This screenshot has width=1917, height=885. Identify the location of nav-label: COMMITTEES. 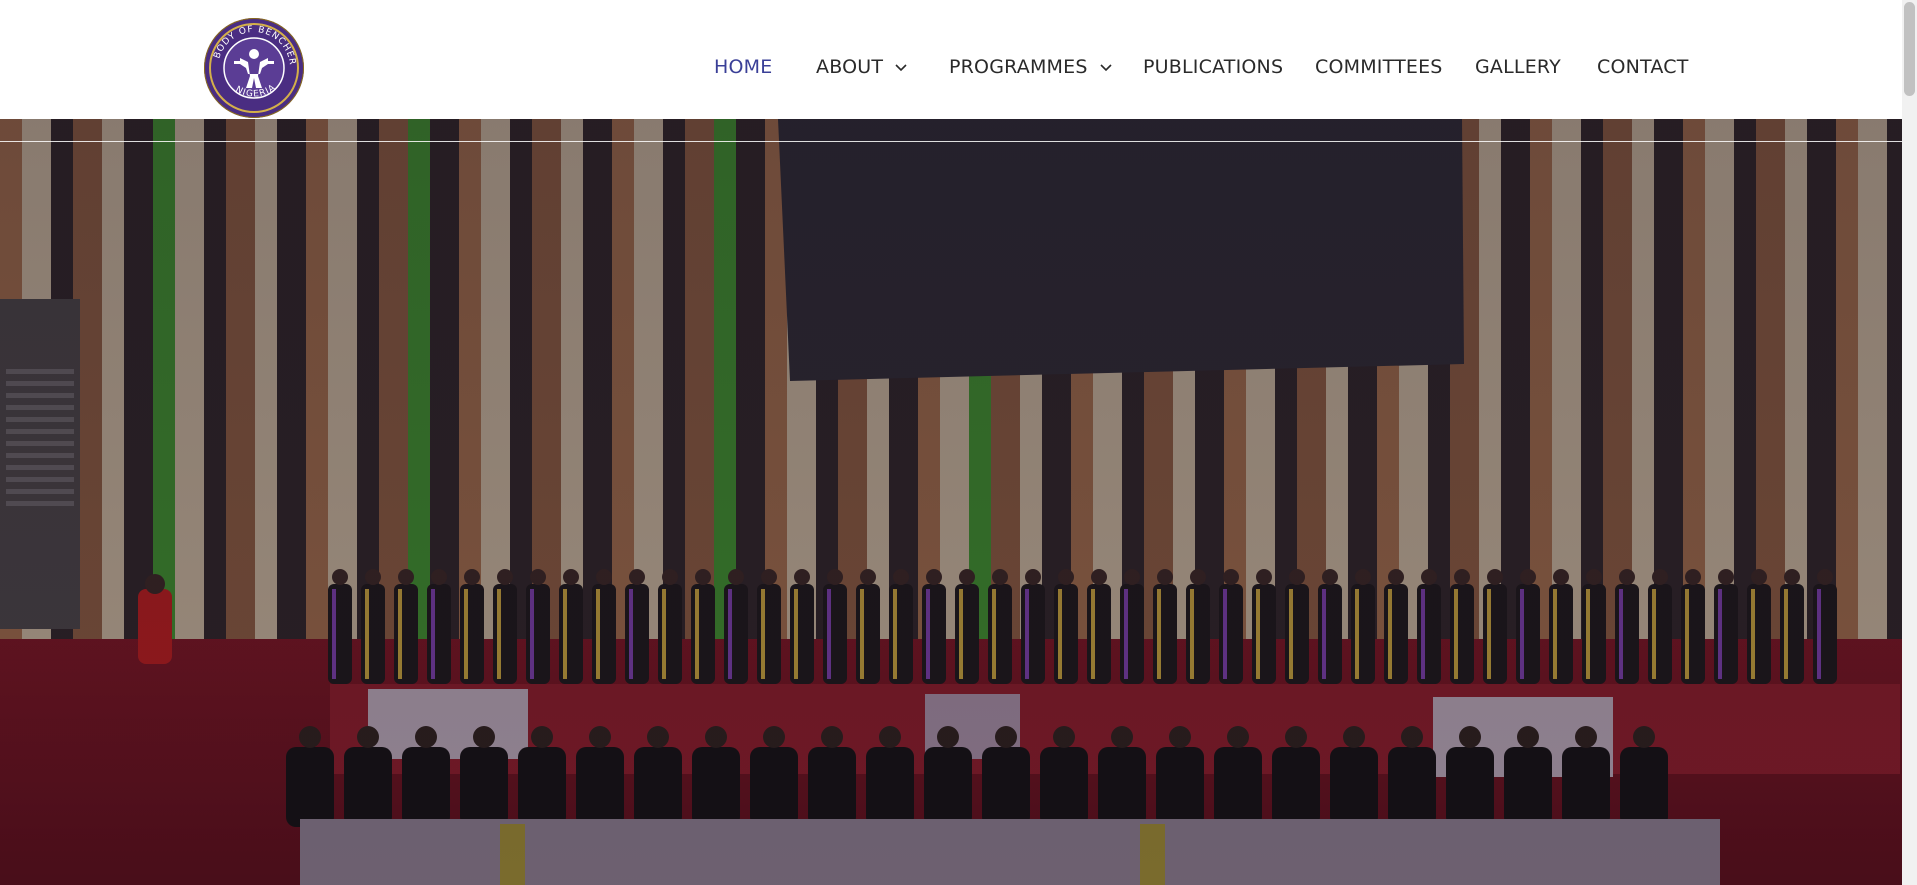
(1379, 67).